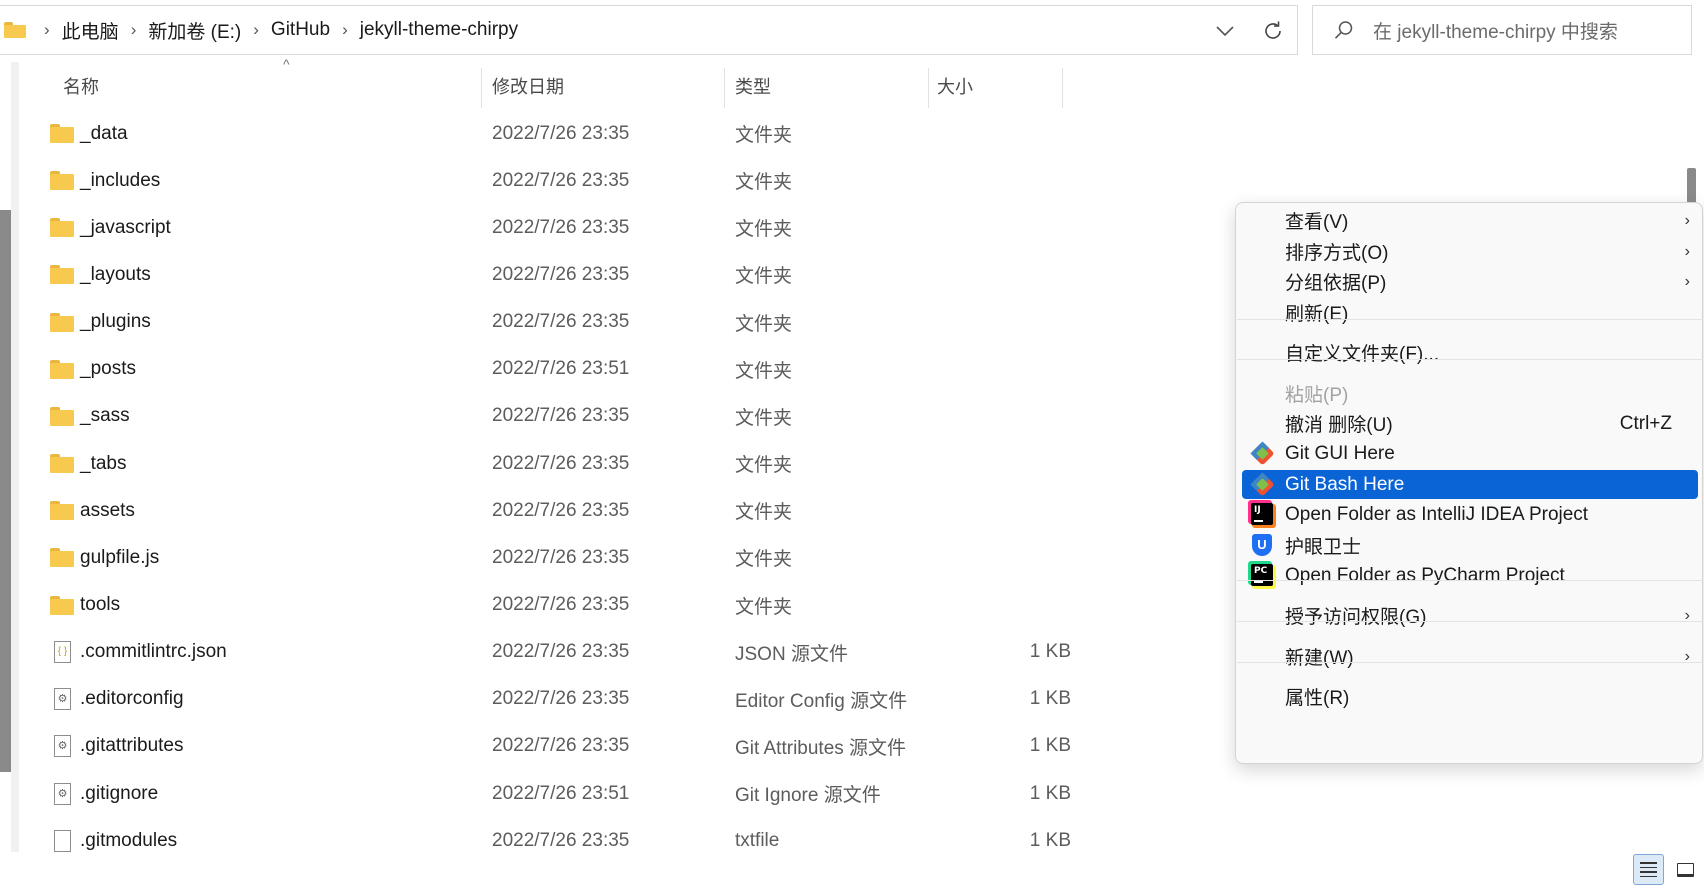 Image resolution: width=1704 pixels, height=888 pixels. I want to click on search-box: 在 jekyll-theme-chirpy 中搜索, so click(1502, 30).